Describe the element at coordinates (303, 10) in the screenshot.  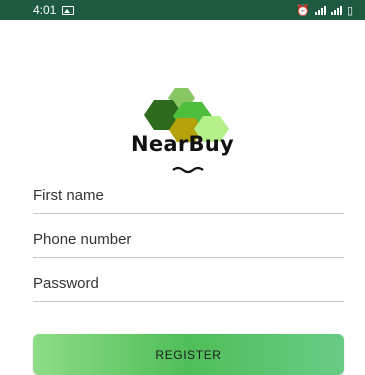
I see `alarm-icon: ⏰` at that location.